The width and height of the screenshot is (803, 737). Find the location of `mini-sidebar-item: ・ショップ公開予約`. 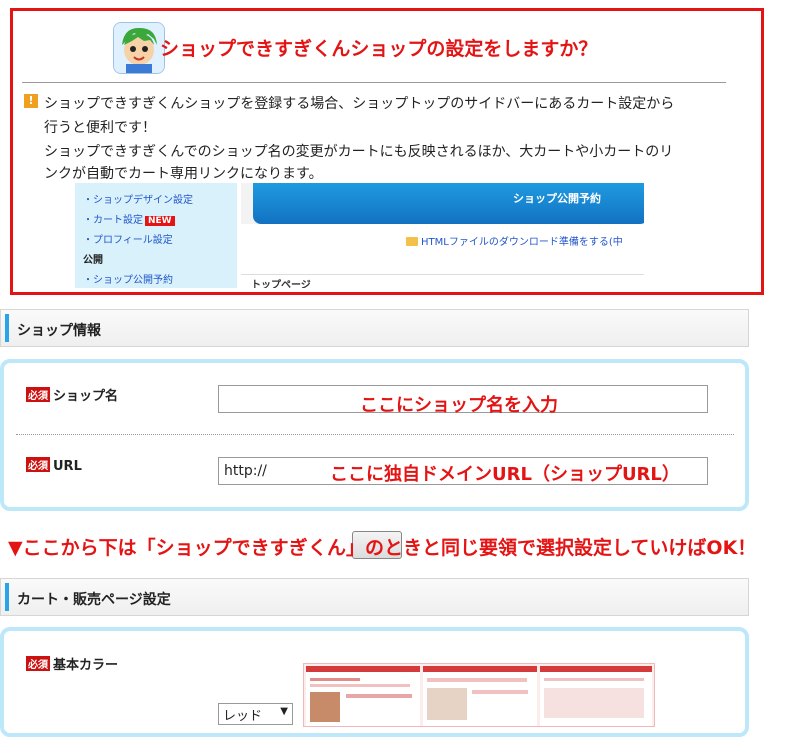

mini-sidebar-item: ・ショップ公開予約 is located at coordinates (128, 280).